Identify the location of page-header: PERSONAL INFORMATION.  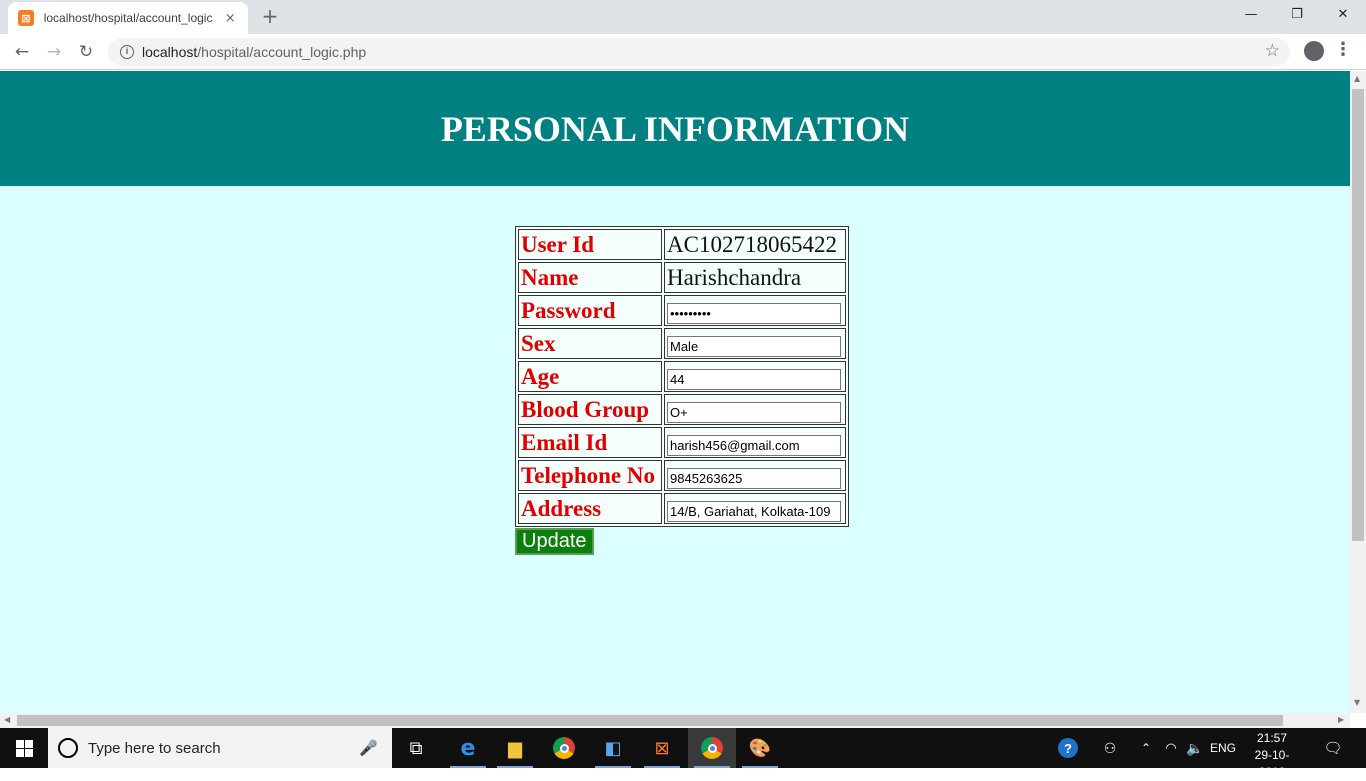
(675, 128).